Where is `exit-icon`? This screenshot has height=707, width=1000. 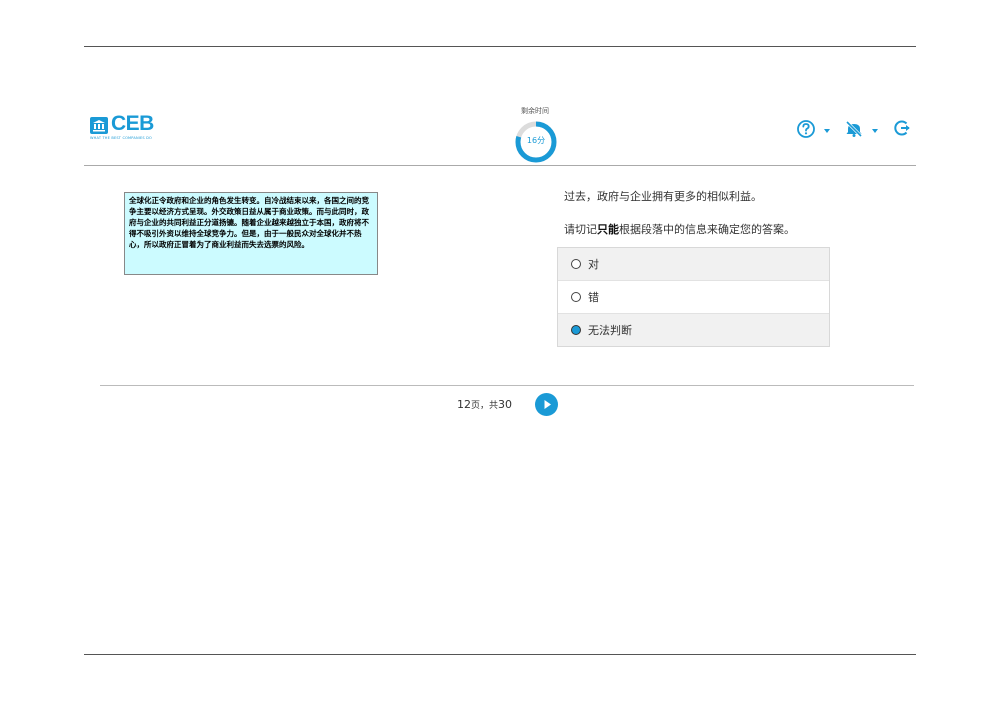 exit-icon is located at coordinates (902, 128).